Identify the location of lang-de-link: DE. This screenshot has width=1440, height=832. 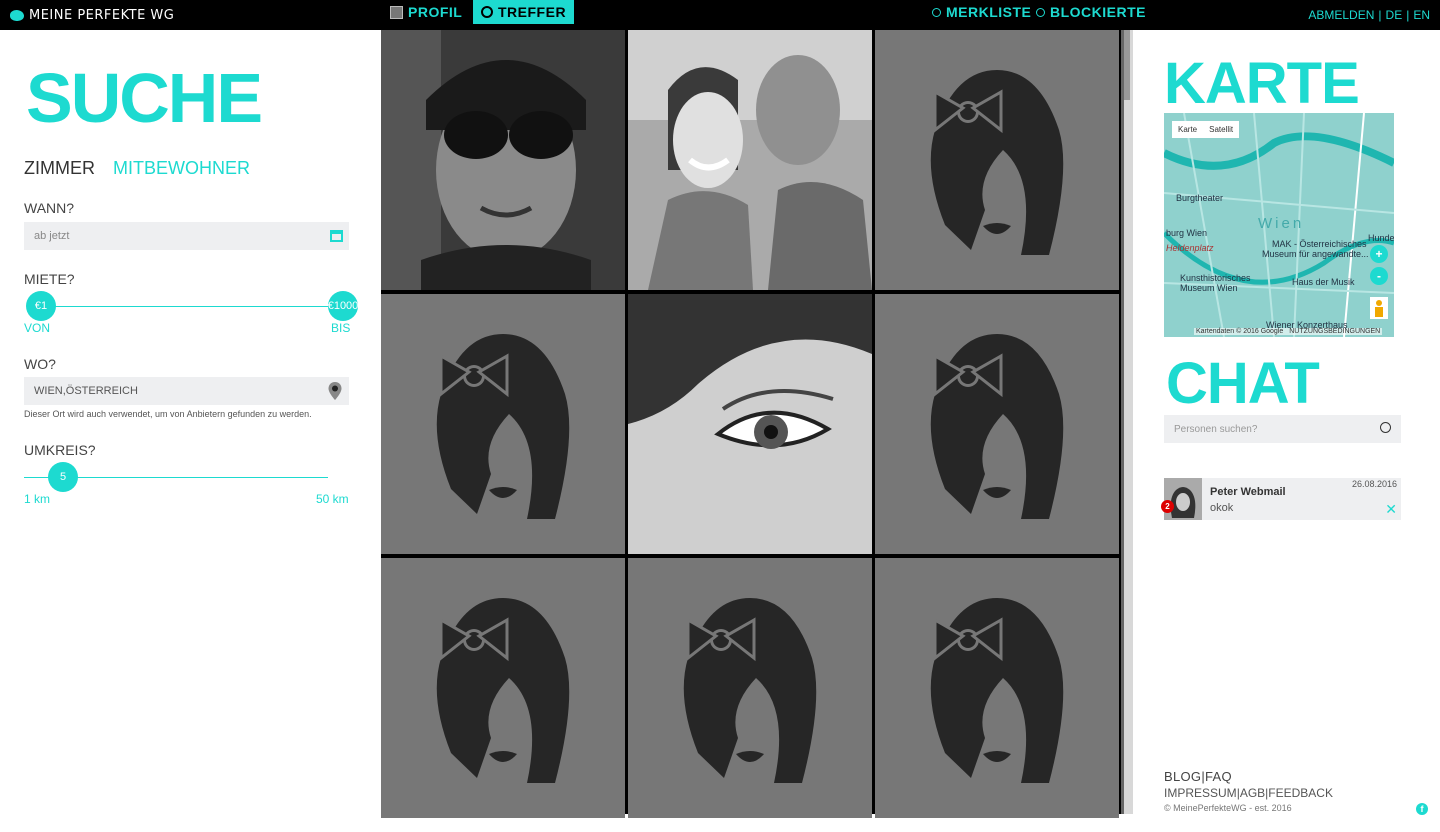
(1394, 15).